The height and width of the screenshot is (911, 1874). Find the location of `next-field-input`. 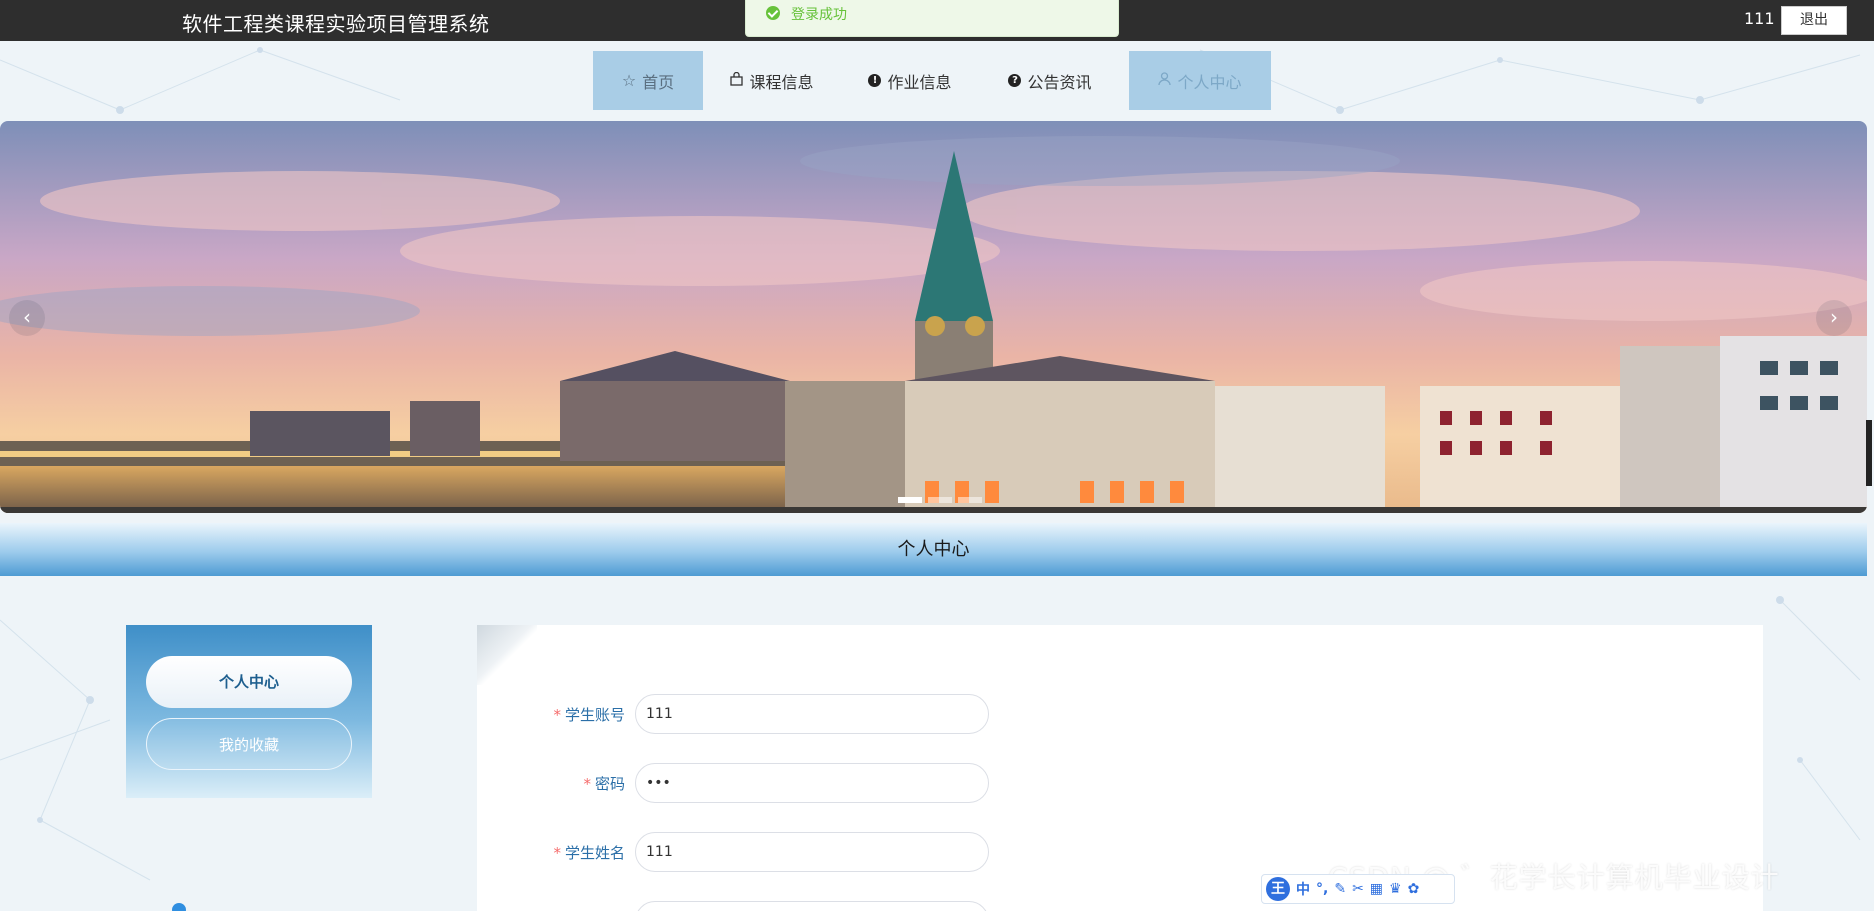

next-field-input is located at coordinates (812, 906).